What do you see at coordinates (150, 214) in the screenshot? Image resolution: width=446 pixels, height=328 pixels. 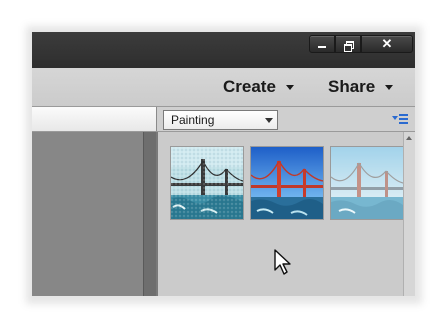 I see `left-panel-scrollbar` at bounding box center [150, 214].